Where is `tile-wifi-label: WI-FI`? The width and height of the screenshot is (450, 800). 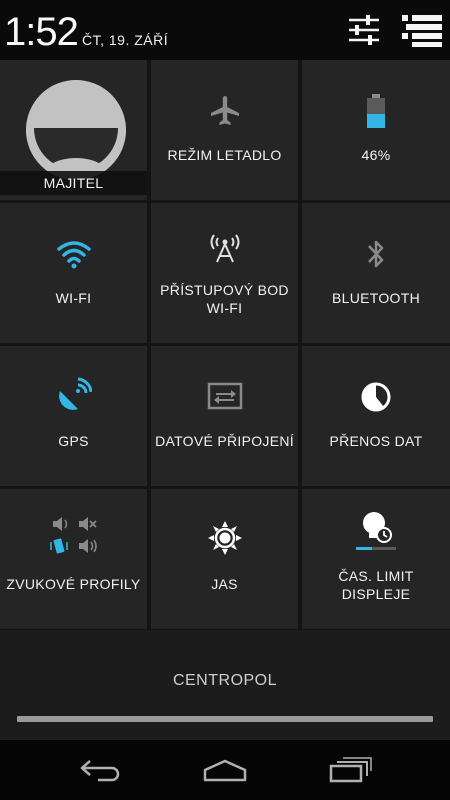
tile-wifi-label: WI-FI is located at coordinates (73, 298).